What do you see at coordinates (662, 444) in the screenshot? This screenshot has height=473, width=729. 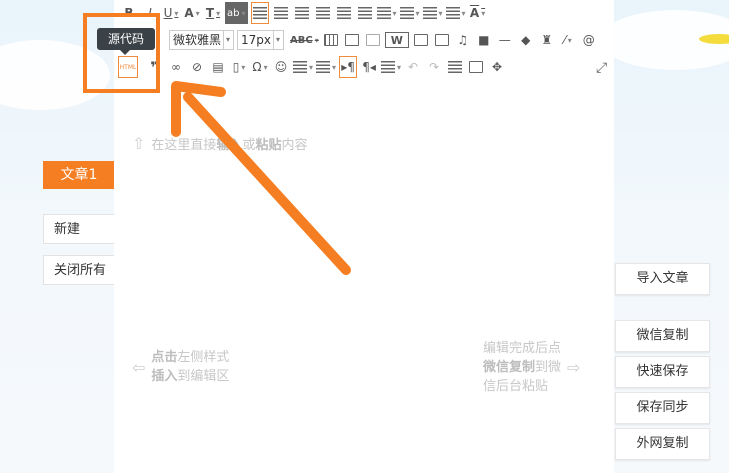 I see `external-copy-button: 外网复制` at bounding box center [662, 444].